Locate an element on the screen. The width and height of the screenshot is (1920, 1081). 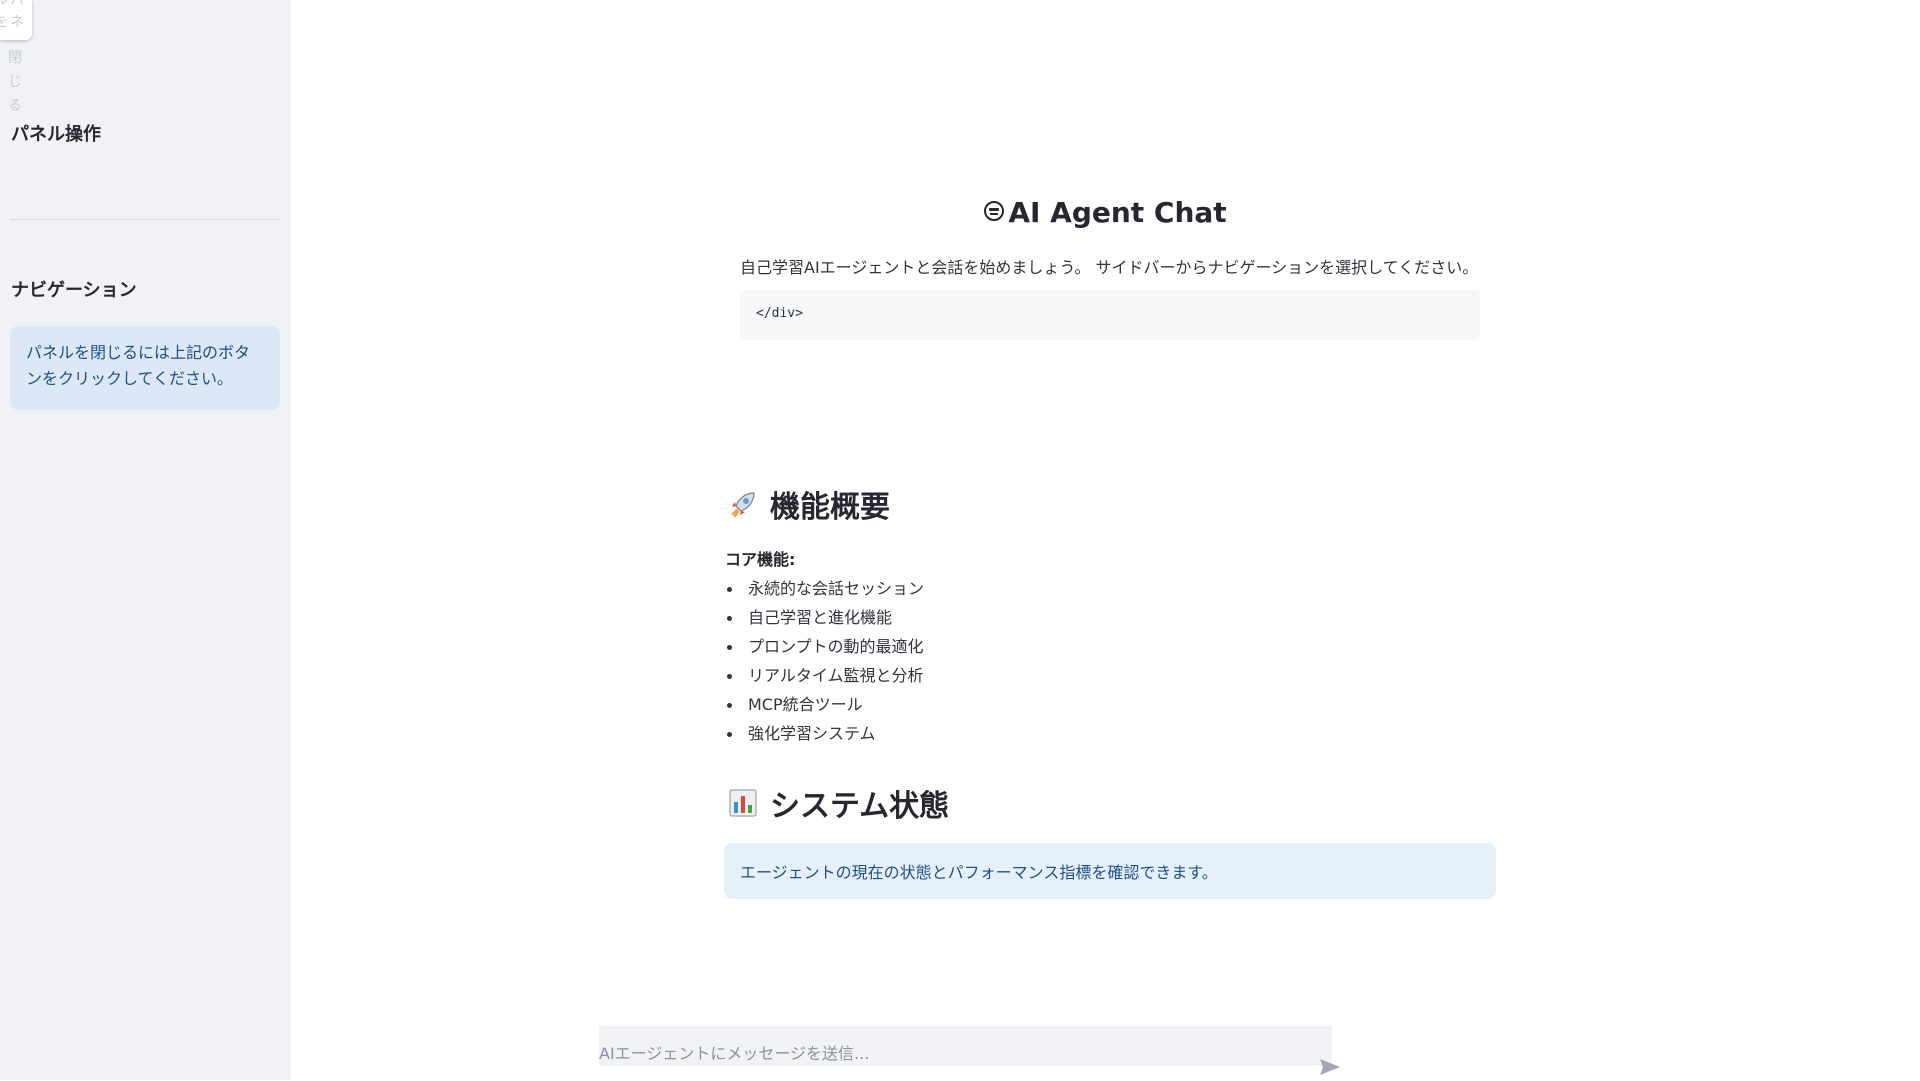
sidebar-info-box: パネルを閉じるには上記のボタンをクリックしてください。 is located at coordinates (145, 368).